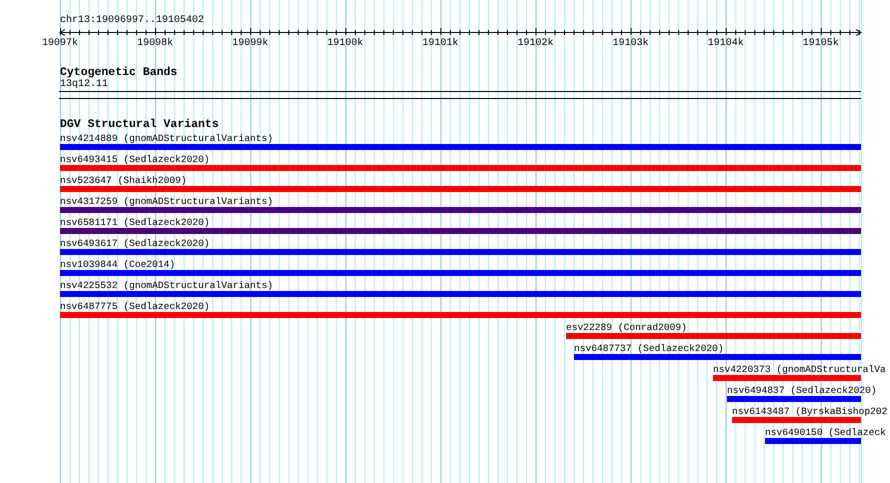 This screenshot has height=483, width=890. What do you see at coordinates (167, 201) in the screenshot?
I see `feature-label: nsv4317259 (gnomADStructuralVariants)` at bounding box center [167, 201].